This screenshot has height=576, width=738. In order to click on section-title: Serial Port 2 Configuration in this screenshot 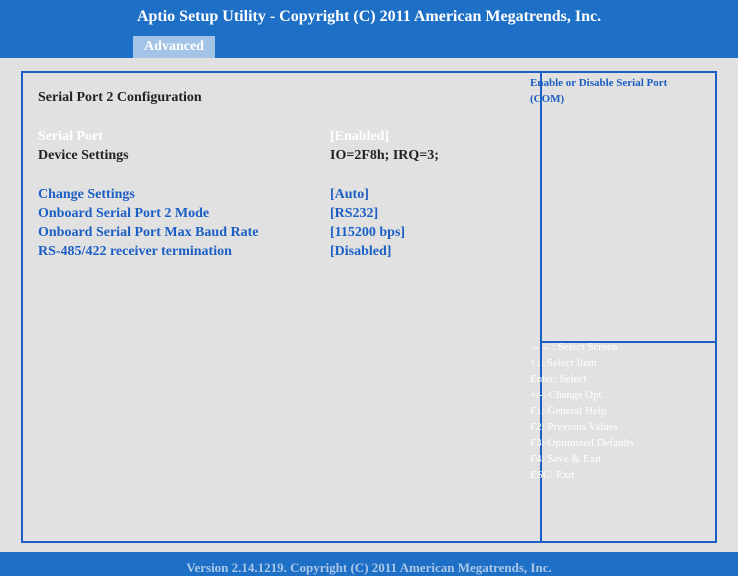, I will do `click(120, 97)`.